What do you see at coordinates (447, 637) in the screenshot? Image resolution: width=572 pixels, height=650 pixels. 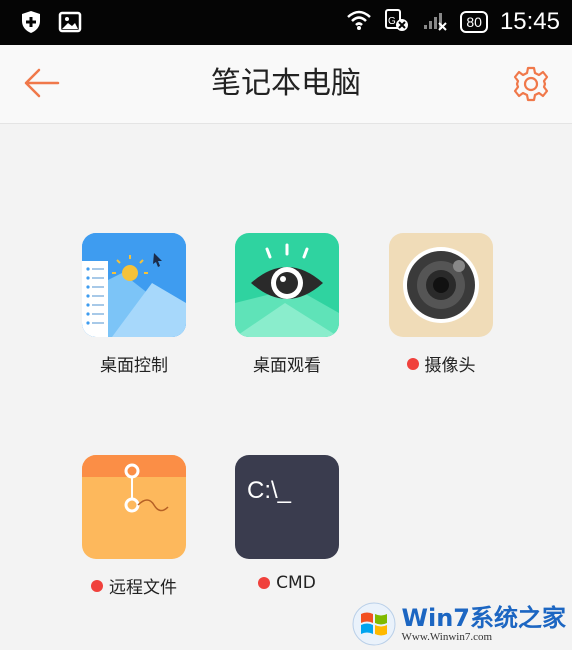 I see `watermark-url: Www.Winwin7.com` at bounding box center [447, 637].